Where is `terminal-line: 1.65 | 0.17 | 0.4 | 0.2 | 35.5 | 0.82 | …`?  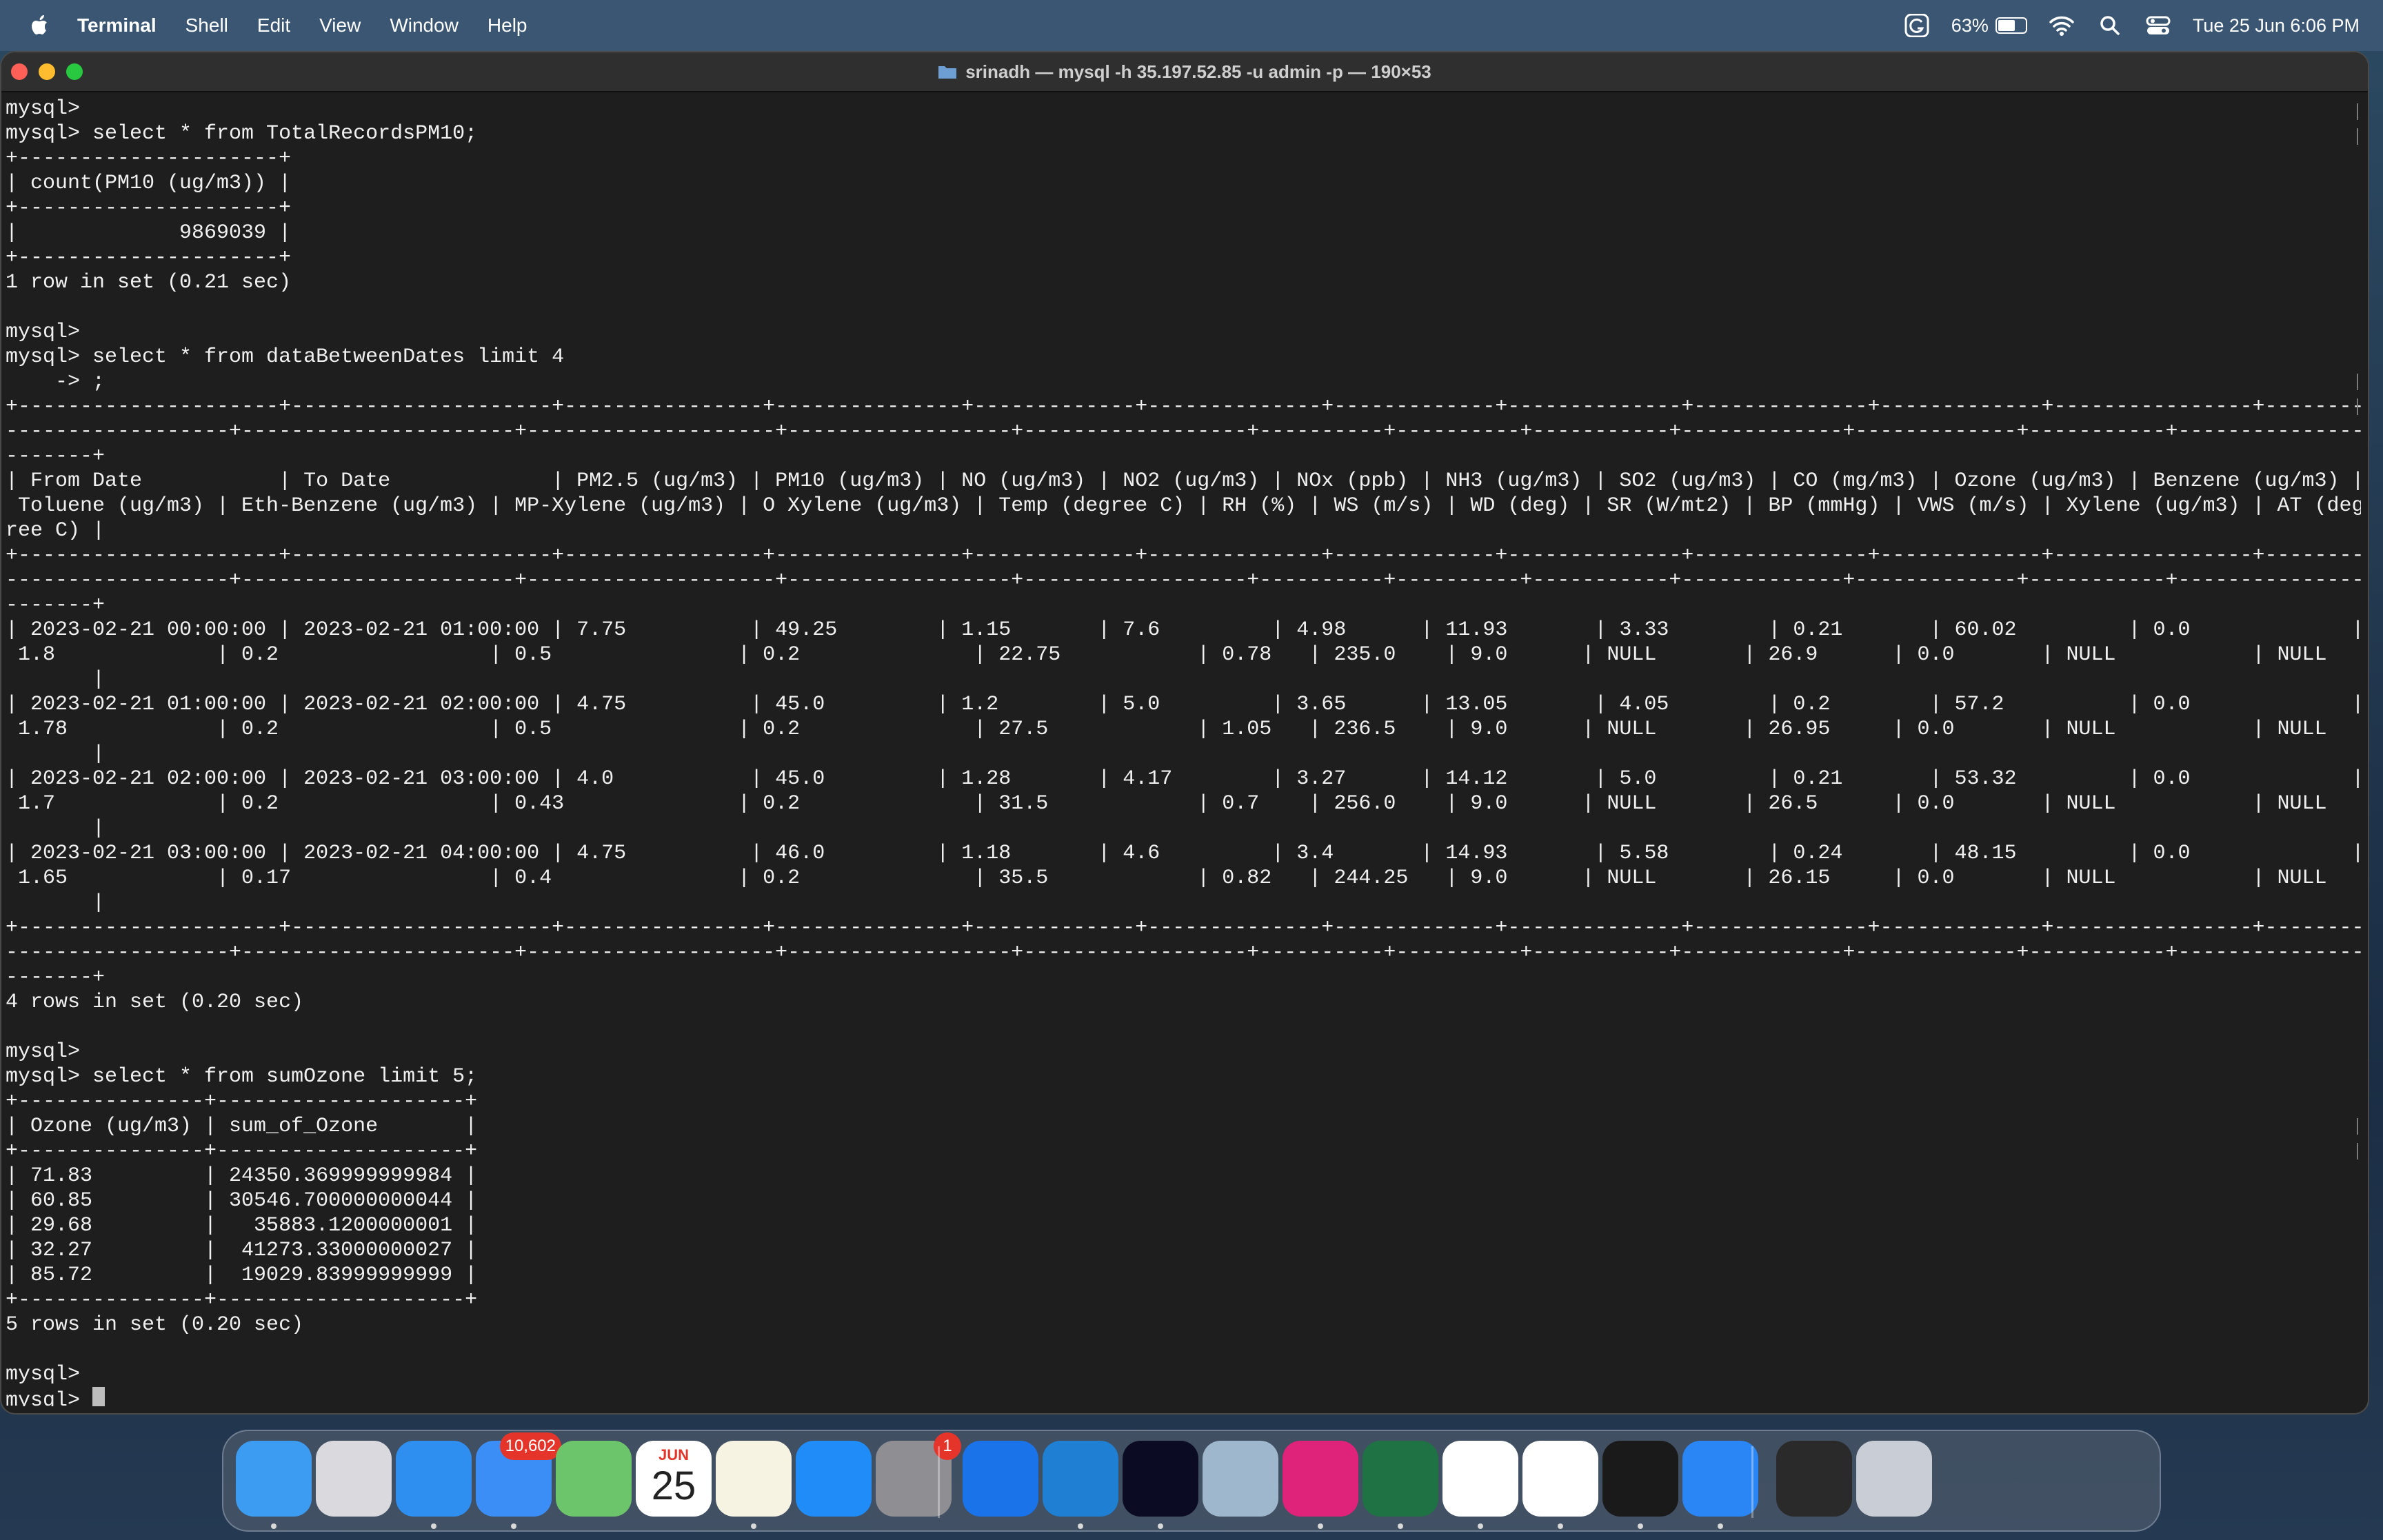 terminal-line: 1.65 | 0.17 | 0.4 | 0.2 | 35.5 | 0.82 | … is located at coordinates (1166, 879).